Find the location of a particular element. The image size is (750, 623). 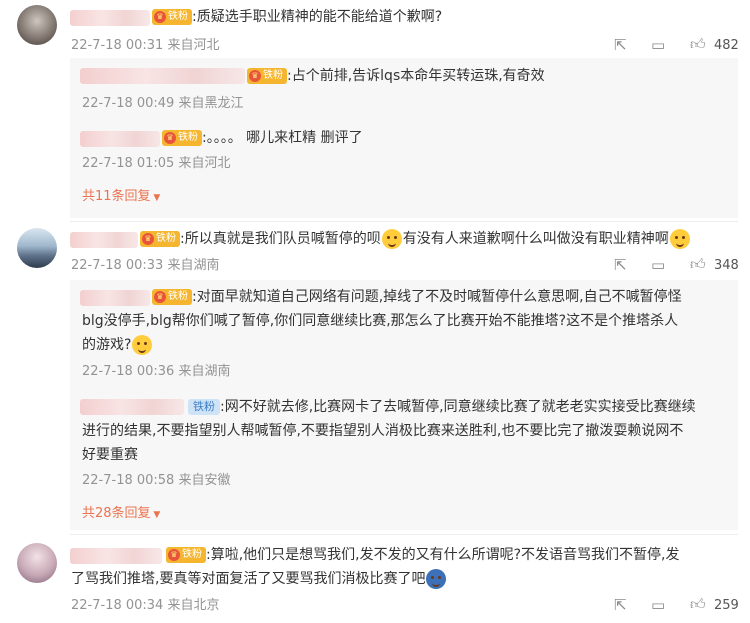

more-replies-link: 共28条回复 ▼ is located at coordinates (121, 514).